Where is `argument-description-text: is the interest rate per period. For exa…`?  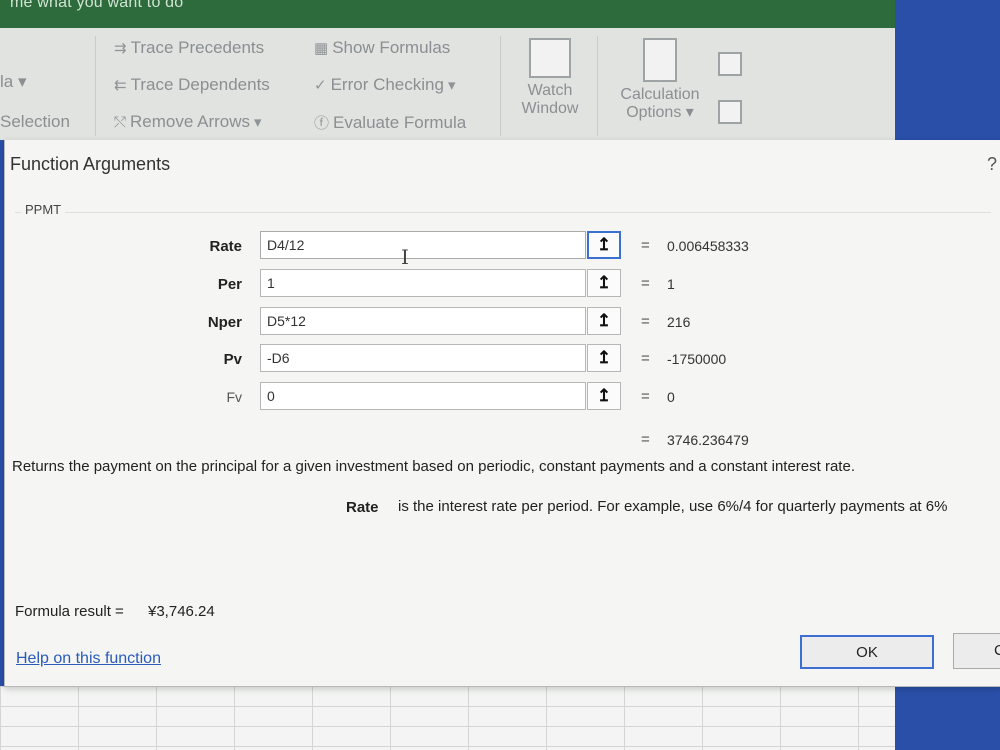
argument-description-text: is the interest rate per period. For exa… is located at coordinates (673, 506).